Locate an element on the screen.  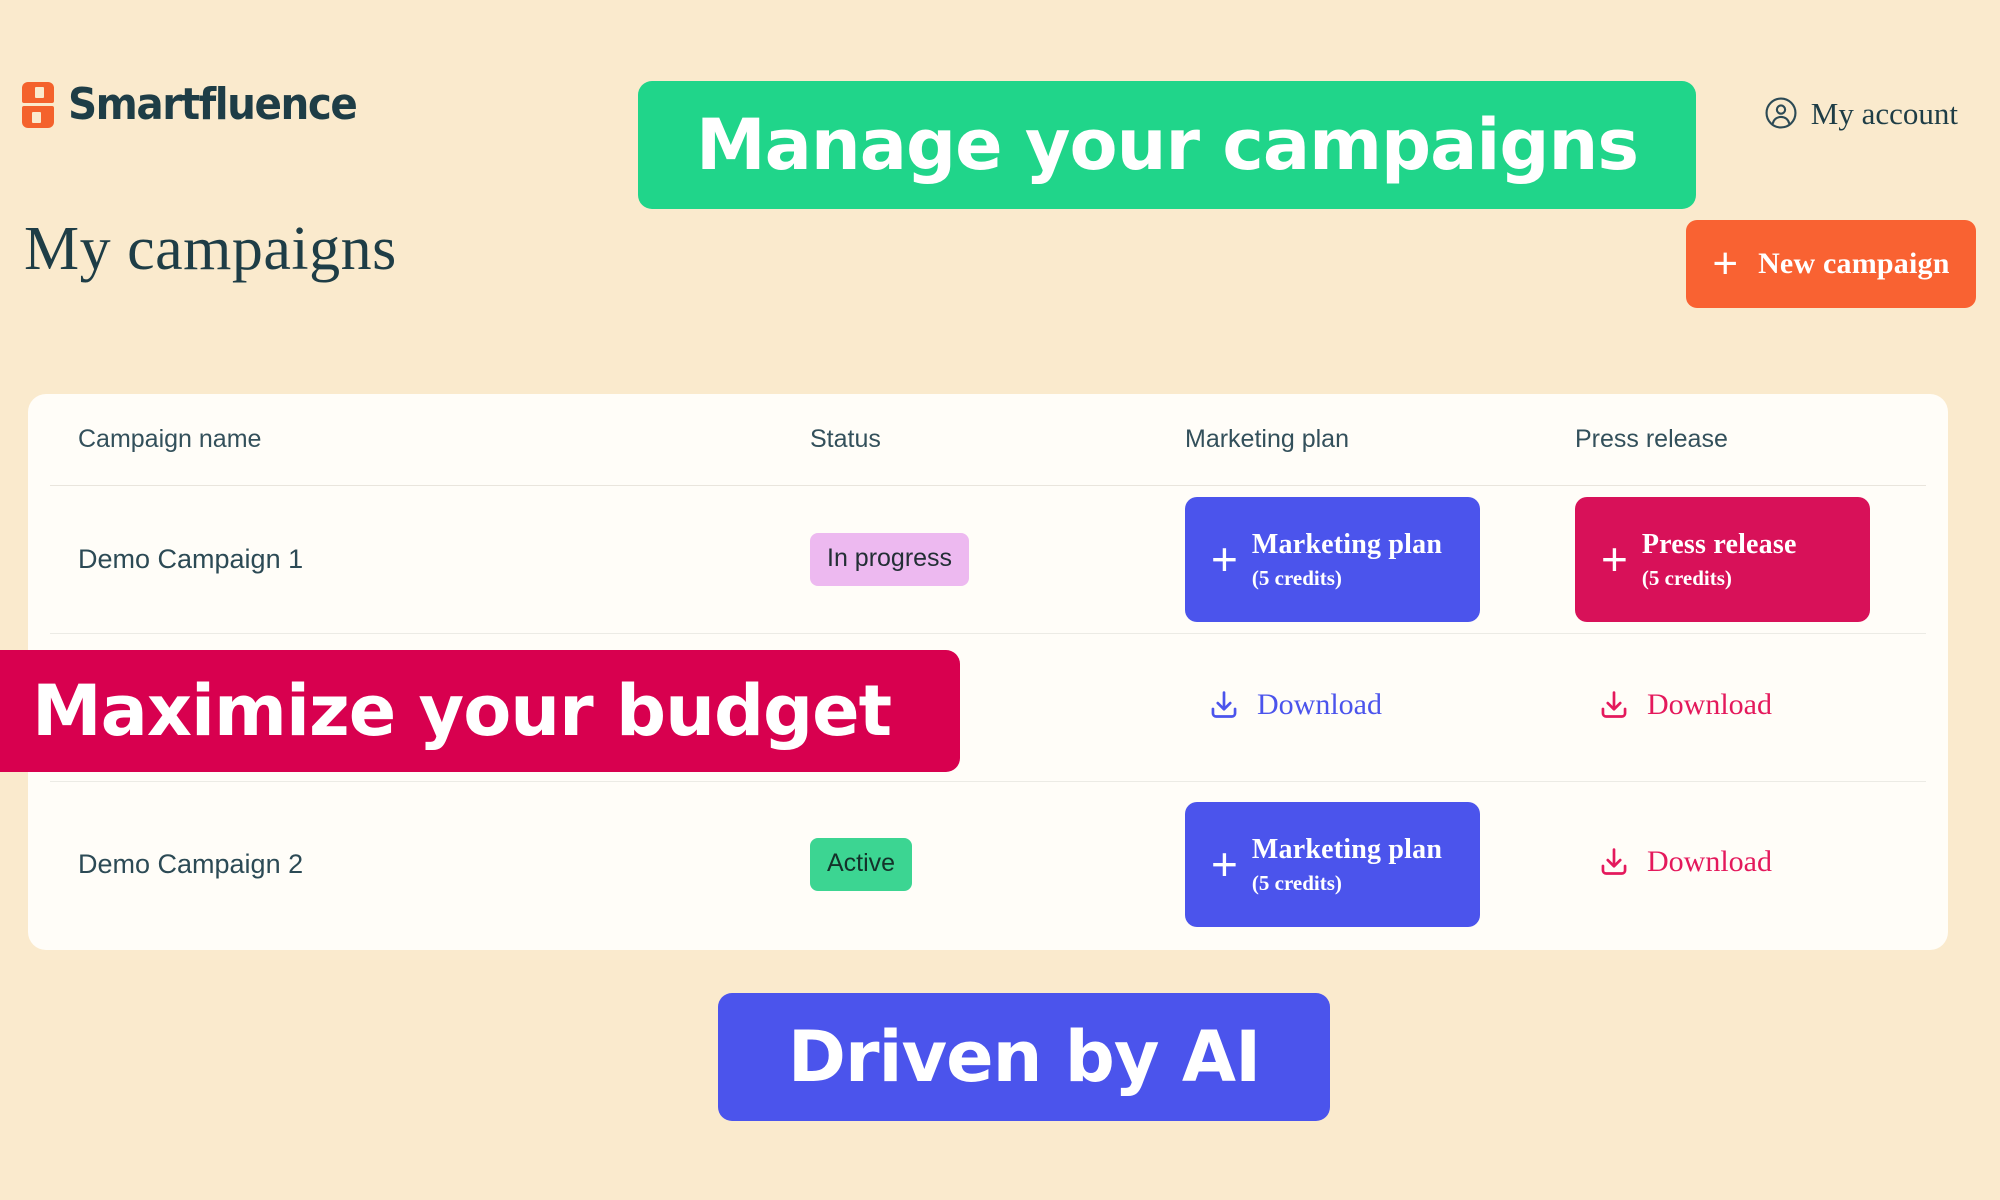
new-campaign-button: + New campaign is located at coordinates (1831, 264).